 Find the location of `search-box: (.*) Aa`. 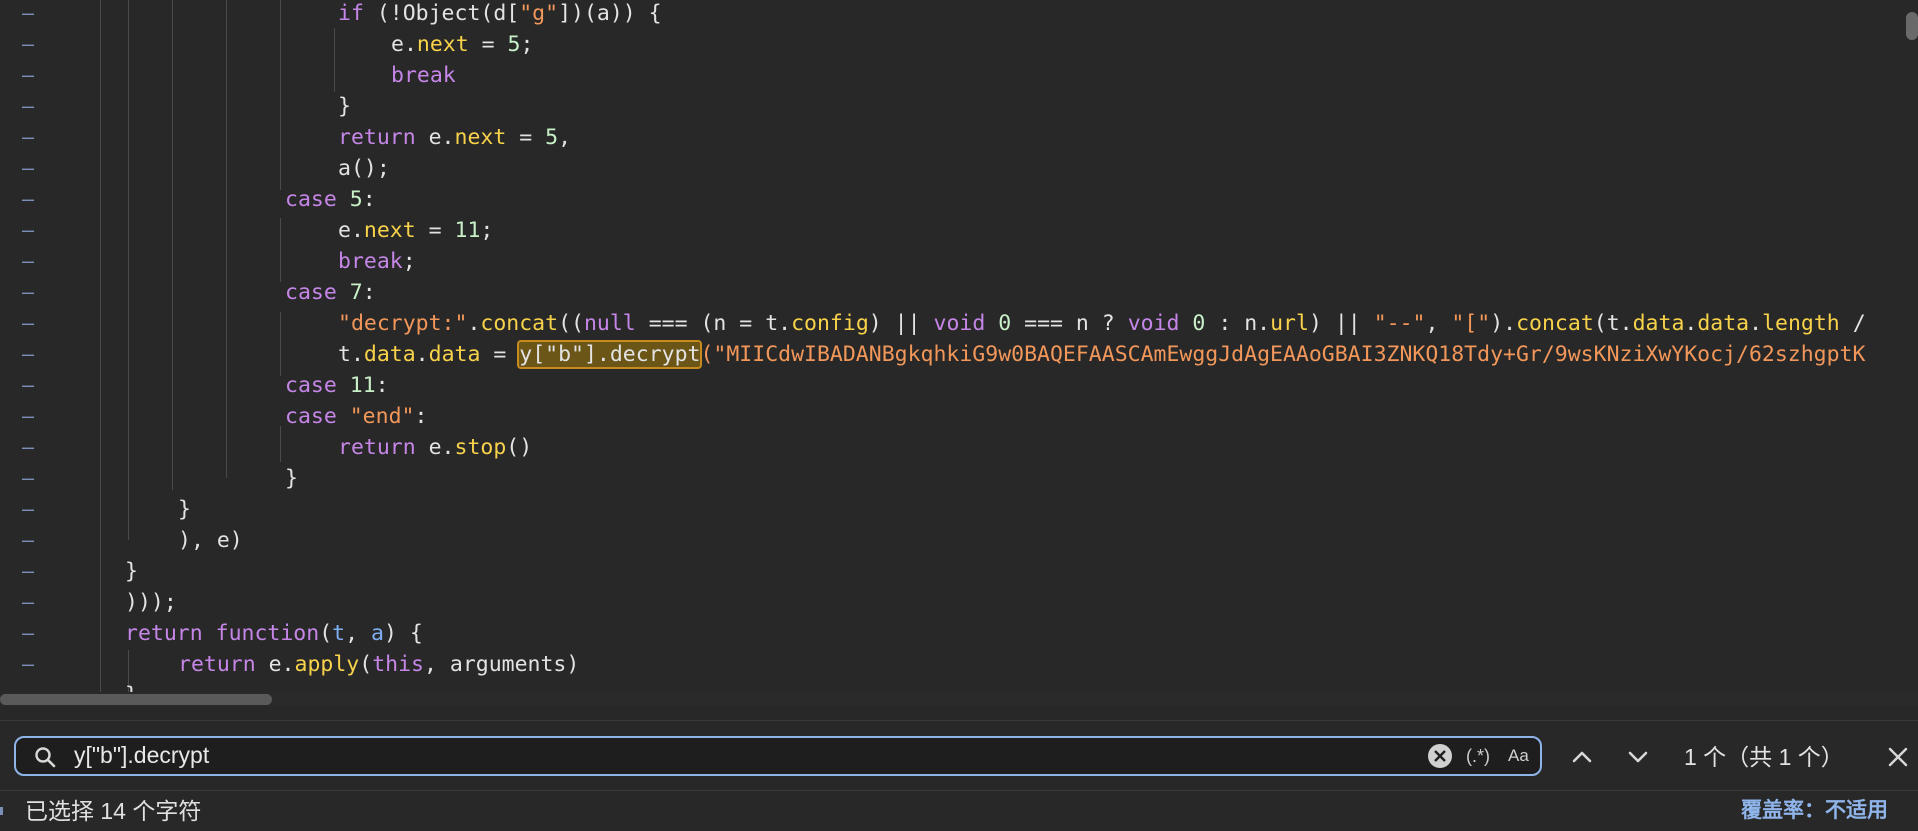

search-box: (.*) Aa is located at coordinates (778, 756).